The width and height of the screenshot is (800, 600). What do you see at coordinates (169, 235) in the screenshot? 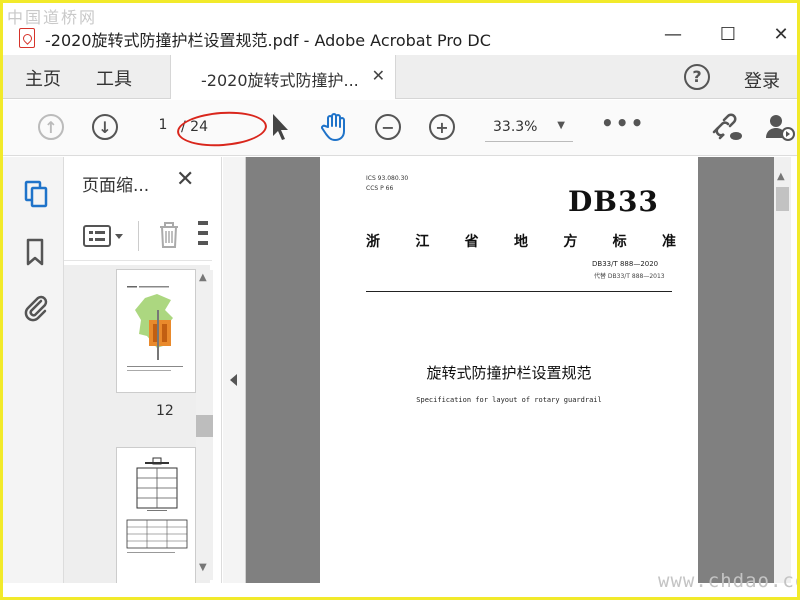
I see `delete-page-icon` at bounding box center [169, 235].